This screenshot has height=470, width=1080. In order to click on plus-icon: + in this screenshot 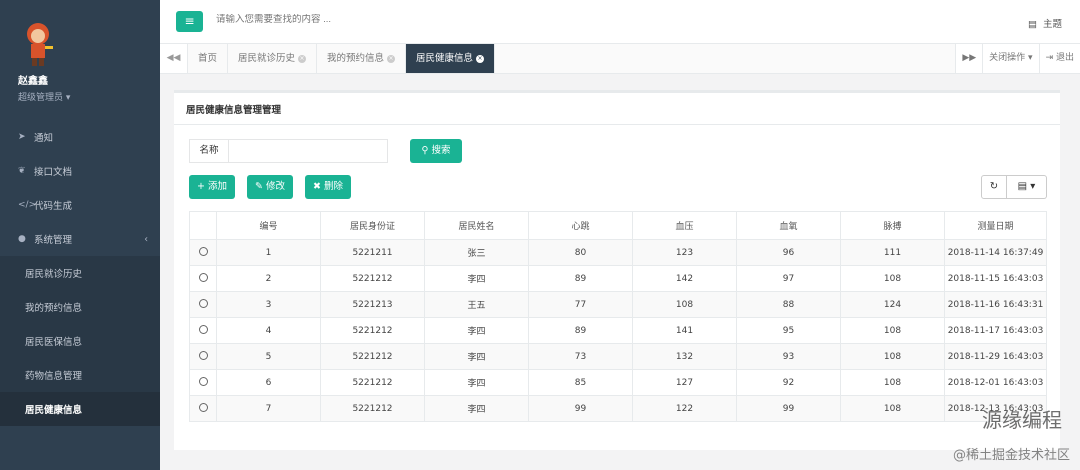, I will do `click(201, 186)`.